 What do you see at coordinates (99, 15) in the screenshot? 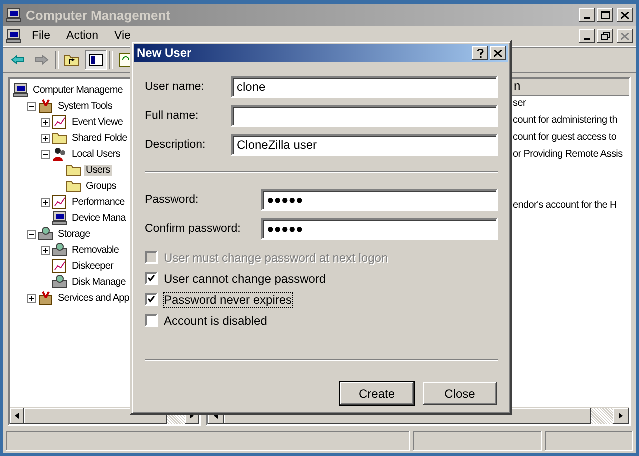
I see `window-title: Computer Management` at bounding box center [99, 15].